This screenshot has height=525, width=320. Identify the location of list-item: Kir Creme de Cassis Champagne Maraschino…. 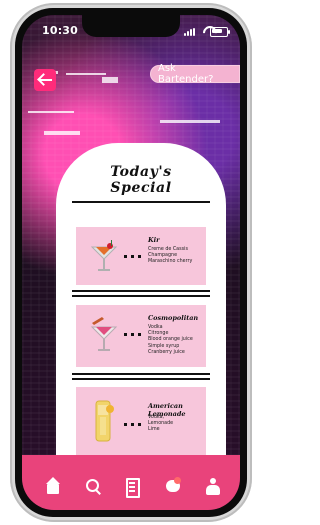
(141, 256).